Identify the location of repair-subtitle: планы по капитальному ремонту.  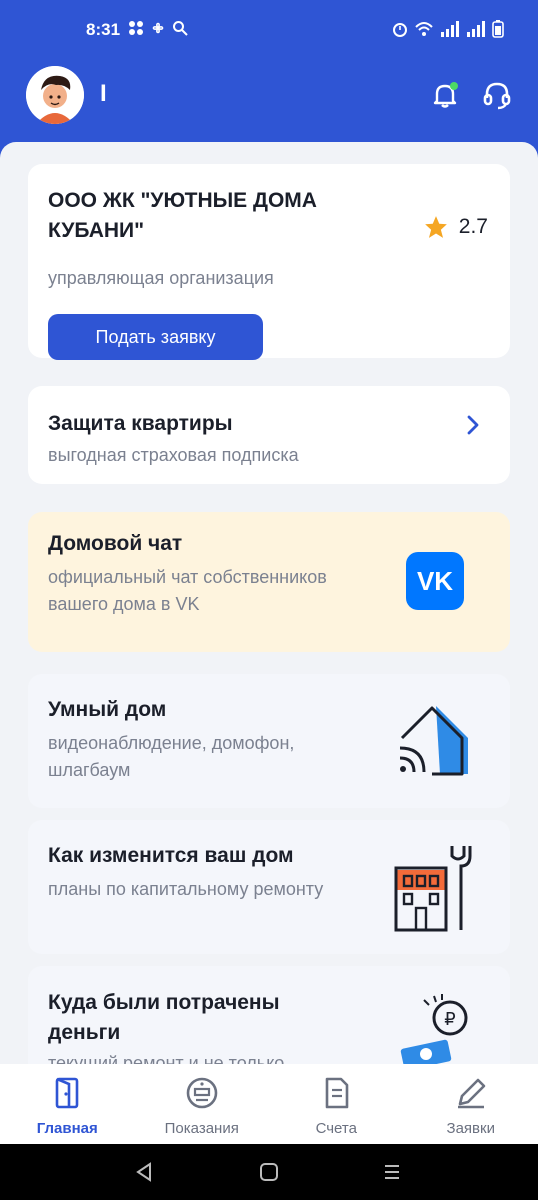
(186, 889).